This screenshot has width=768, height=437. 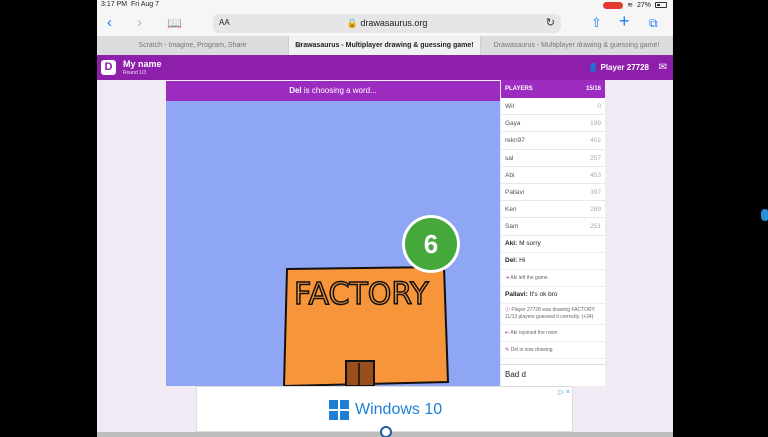 What do you see at coordinates (661, 5) in the screenshot?
I see `battery-icon` at bounding box center [661, 5].